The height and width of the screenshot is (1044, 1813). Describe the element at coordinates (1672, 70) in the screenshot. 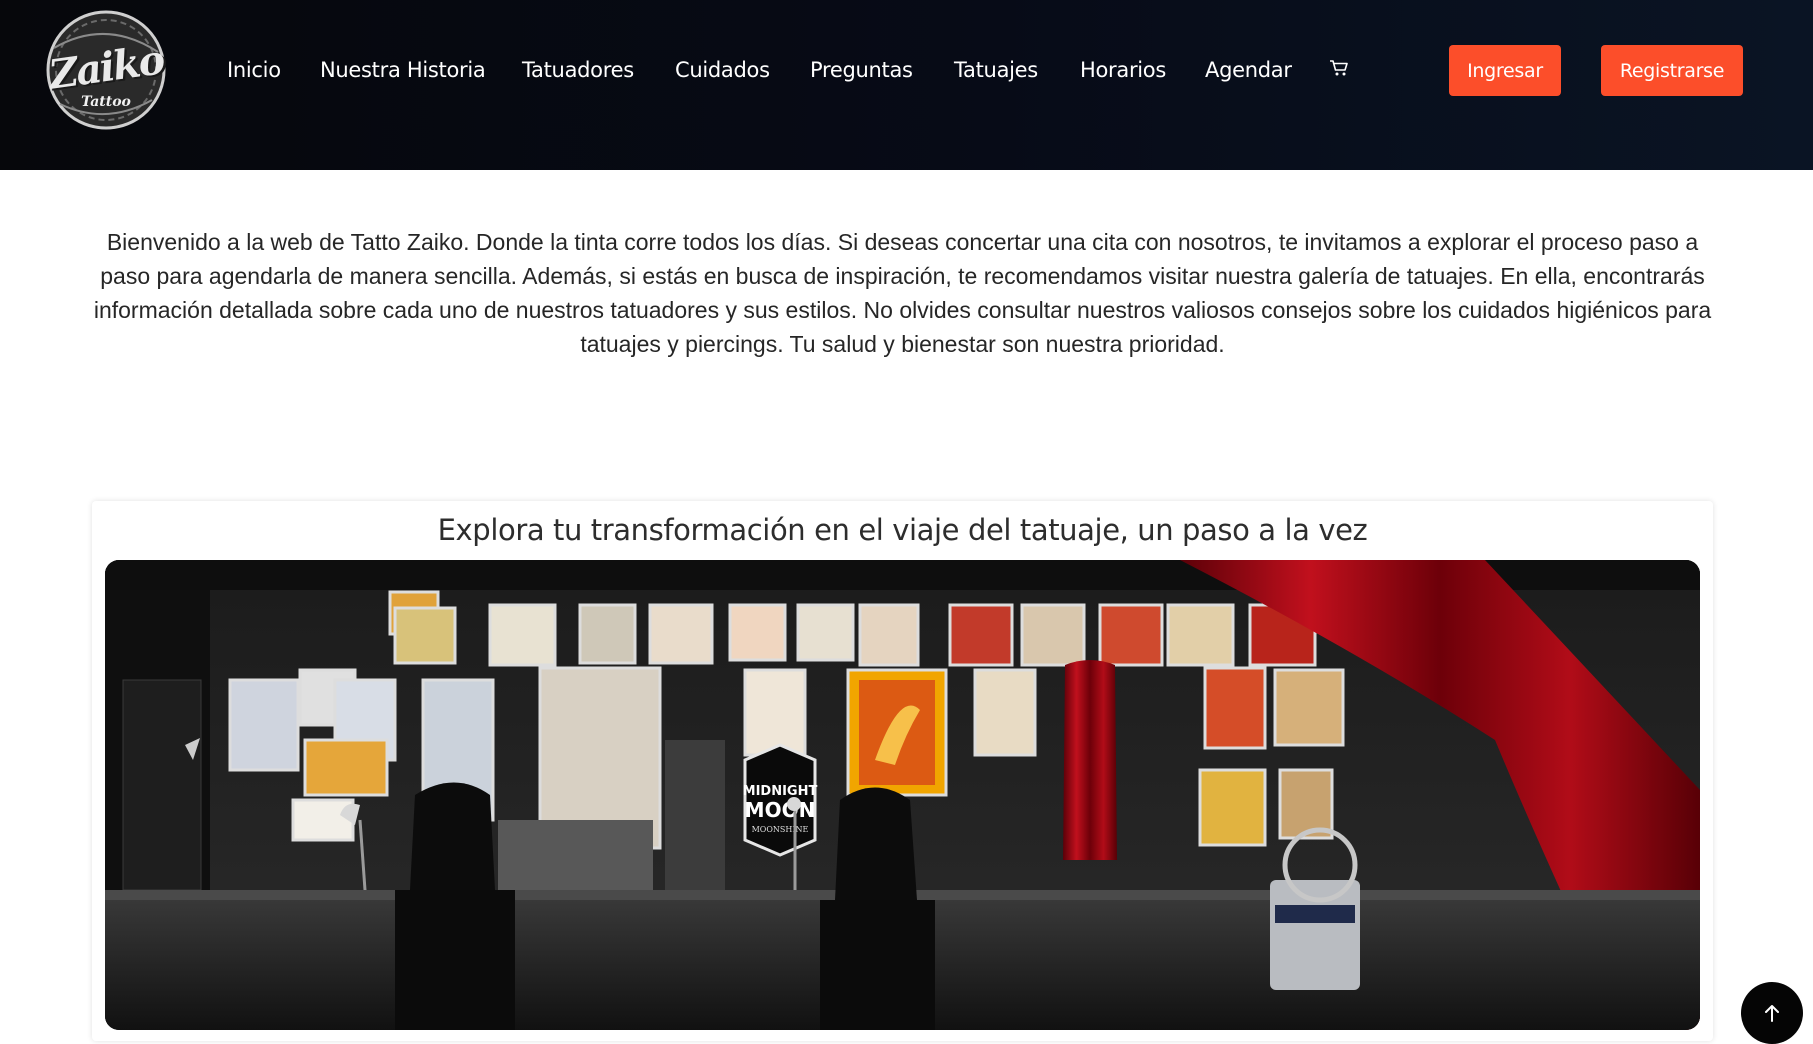

I see `register-button: Registrarse` at that location.